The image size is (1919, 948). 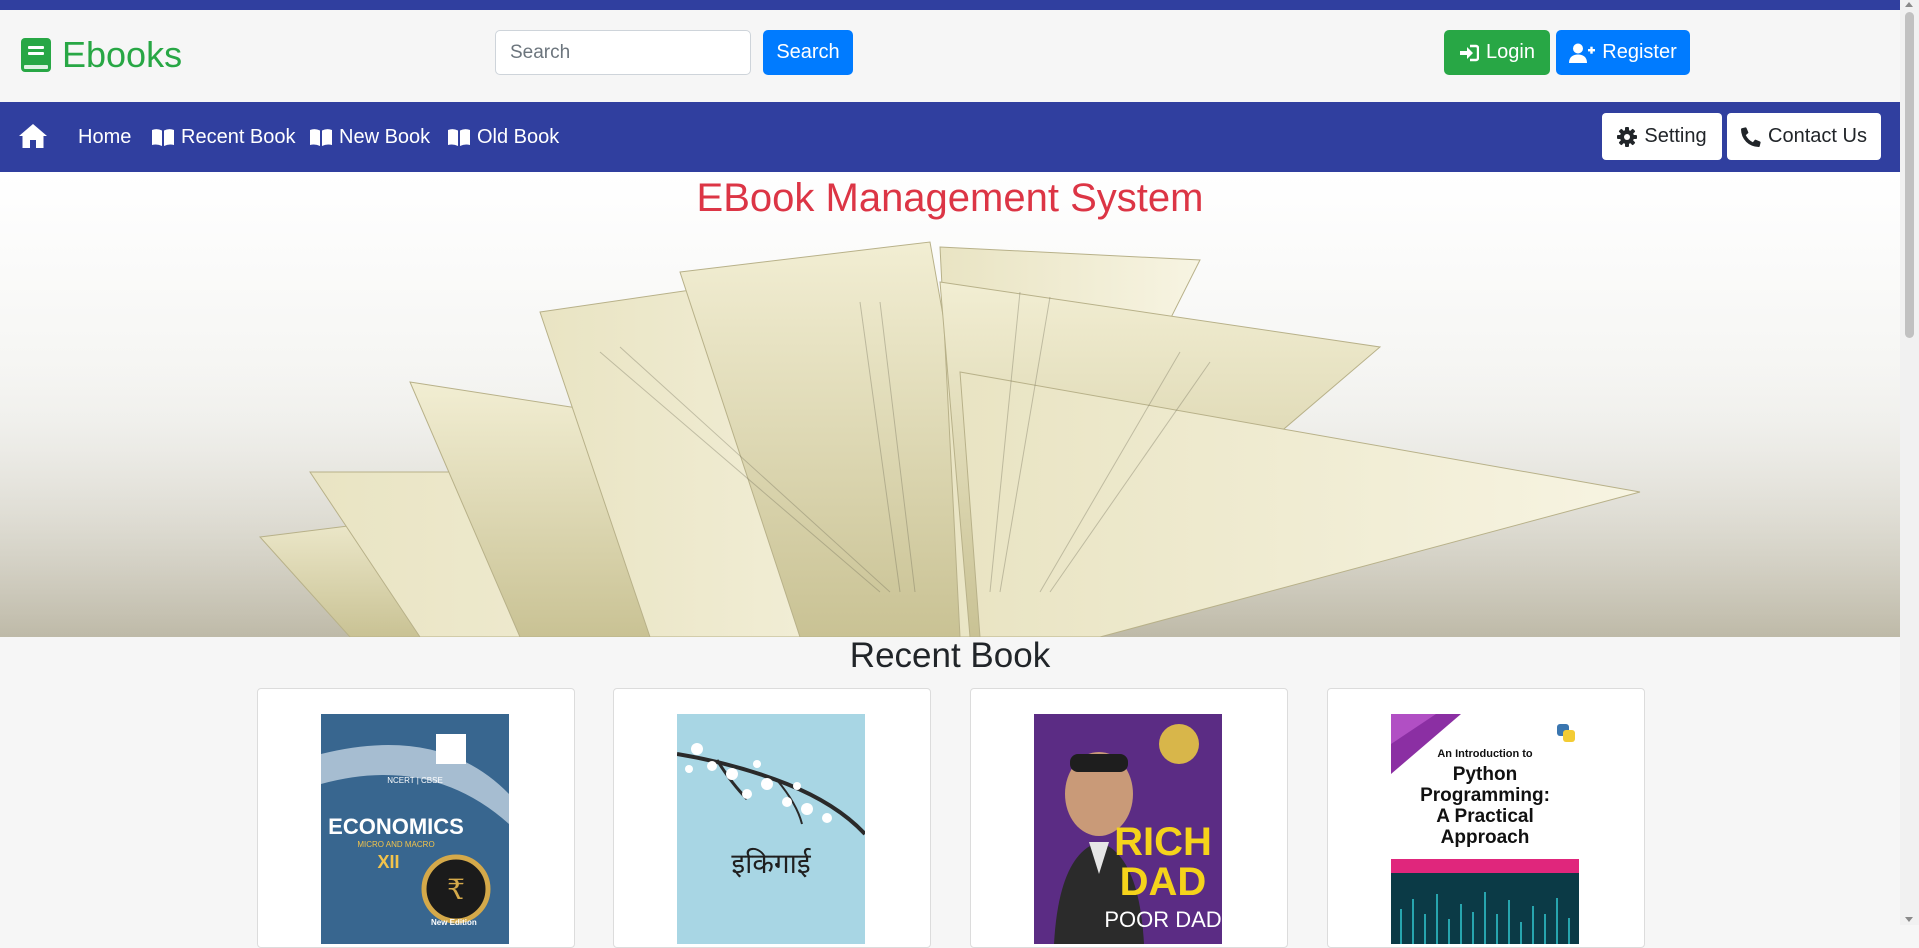 I want to click on setting-label: Setting, so click(x=1675, y=136).